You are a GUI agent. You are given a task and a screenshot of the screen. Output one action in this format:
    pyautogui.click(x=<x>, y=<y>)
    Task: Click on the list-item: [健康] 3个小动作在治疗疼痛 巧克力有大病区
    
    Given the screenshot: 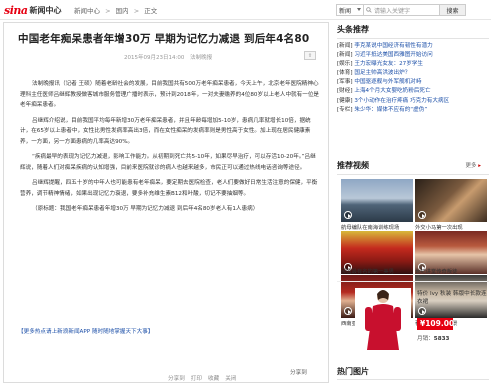 What is the action you would take?
    pyautogui.click(x=413, y=101)
    